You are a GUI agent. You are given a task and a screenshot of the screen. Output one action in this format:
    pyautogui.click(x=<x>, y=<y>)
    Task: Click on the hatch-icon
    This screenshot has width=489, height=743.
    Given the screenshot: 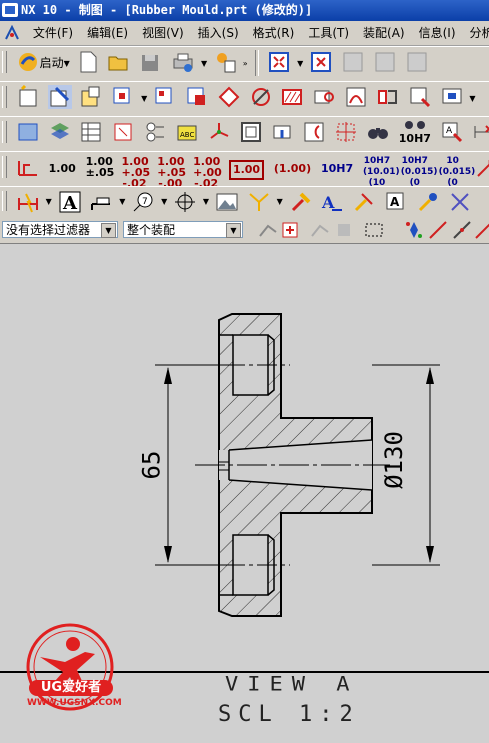 What is the action you would take?
    pyautogui.click(x=292, y=97)
    